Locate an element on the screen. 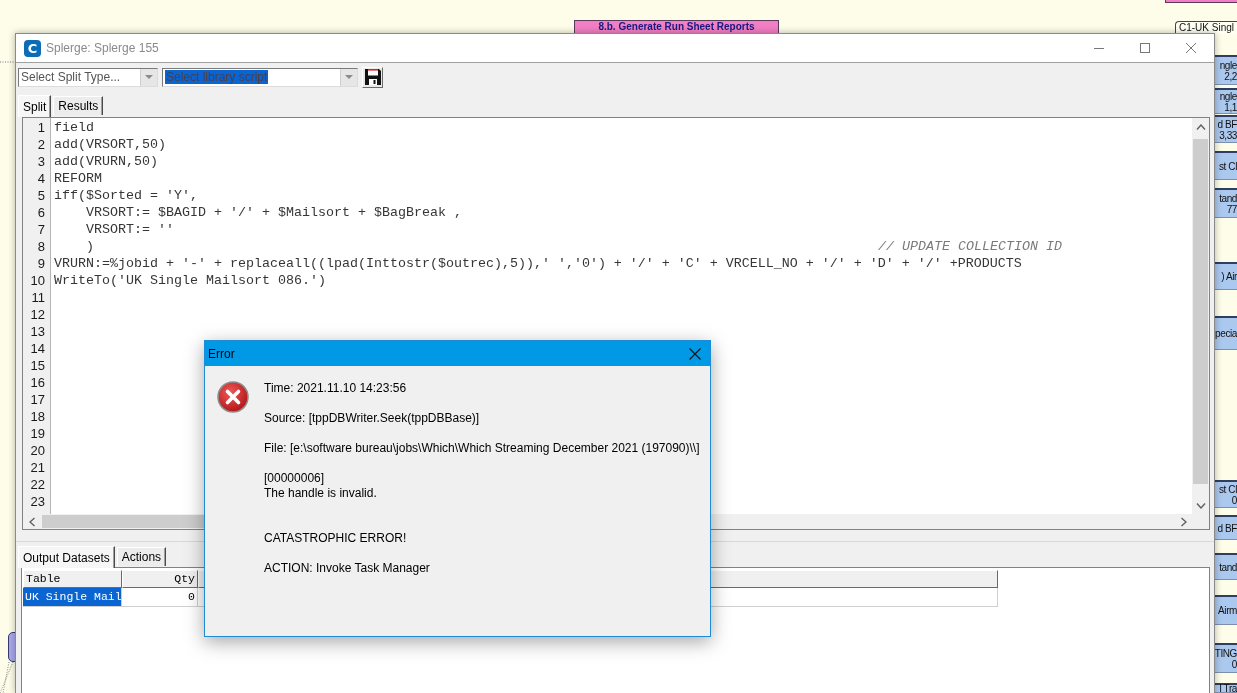 The width and height of the screenshot is (1237, 693). node-label: C1-UK Singl is located at coordinates (1207, 27).